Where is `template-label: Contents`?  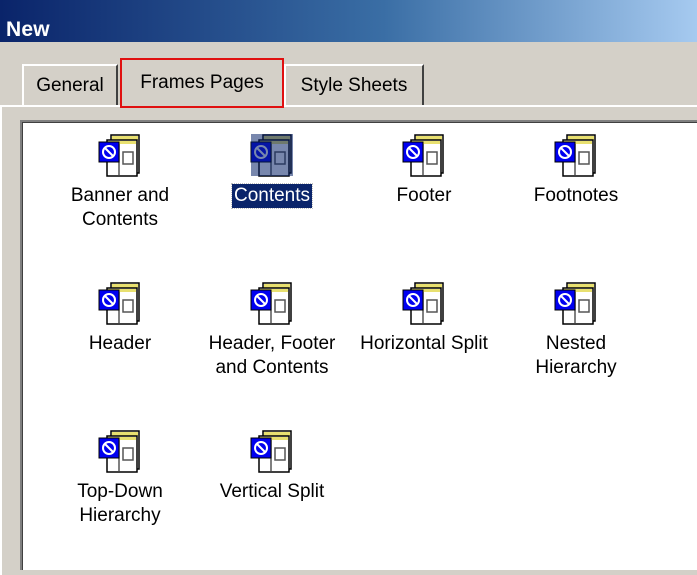 template-label: Contents is located at coordinates (272, 196).